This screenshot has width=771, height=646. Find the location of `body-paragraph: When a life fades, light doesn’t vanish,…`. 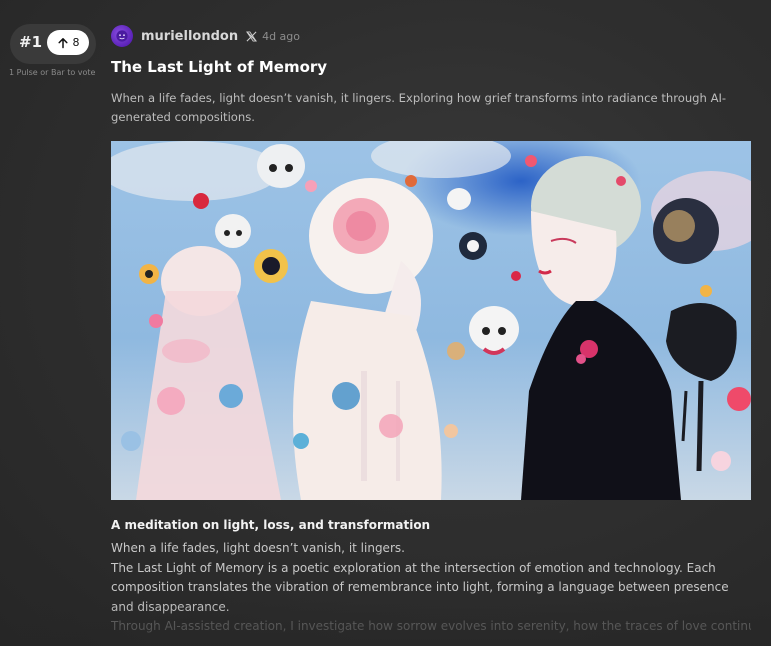

body-paragraph: When a life fades, light doesn’t vanish,… is located at coordinates (258, 548).